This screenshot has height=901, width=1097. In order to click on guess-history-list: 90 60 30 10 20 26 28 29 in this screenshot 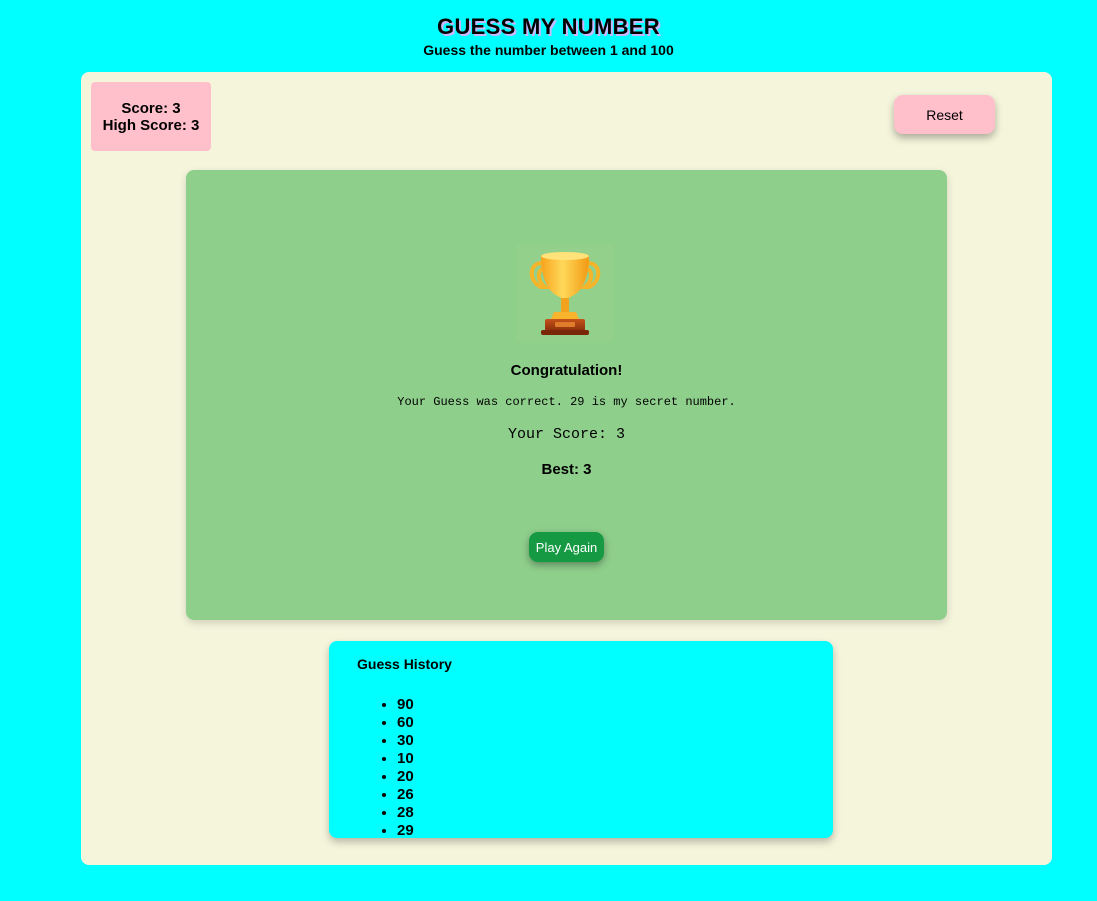, I will do `click(405, 767)`.